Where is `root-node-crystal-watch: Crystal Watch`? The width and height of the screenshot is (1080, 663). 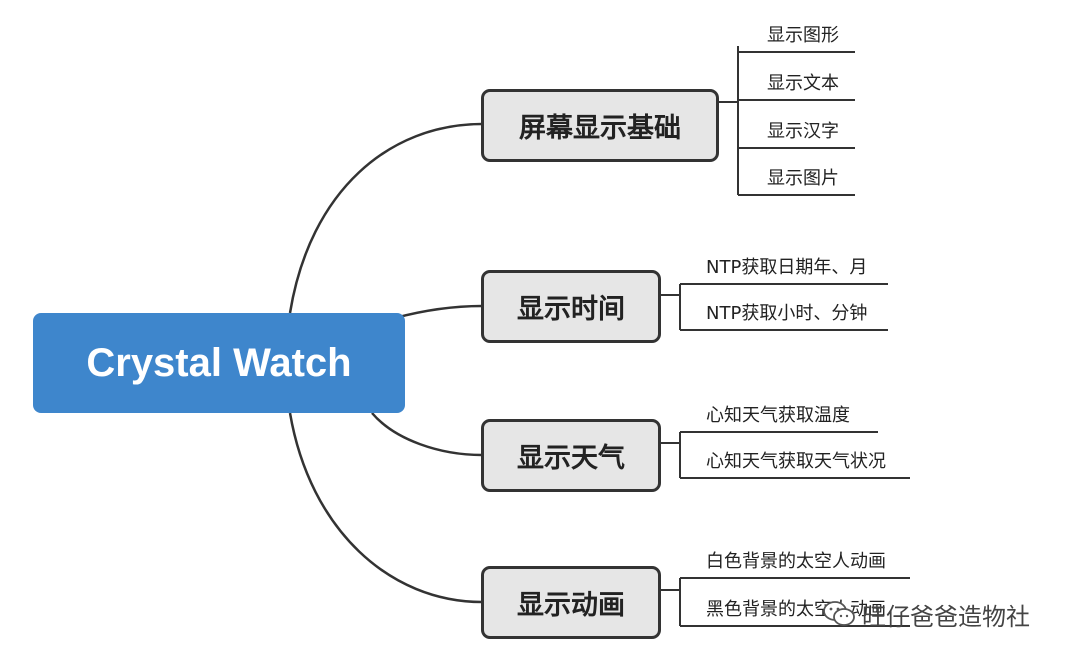 root-node-crystal-watch: Crystal Watch is located at coordinates (219, 363).